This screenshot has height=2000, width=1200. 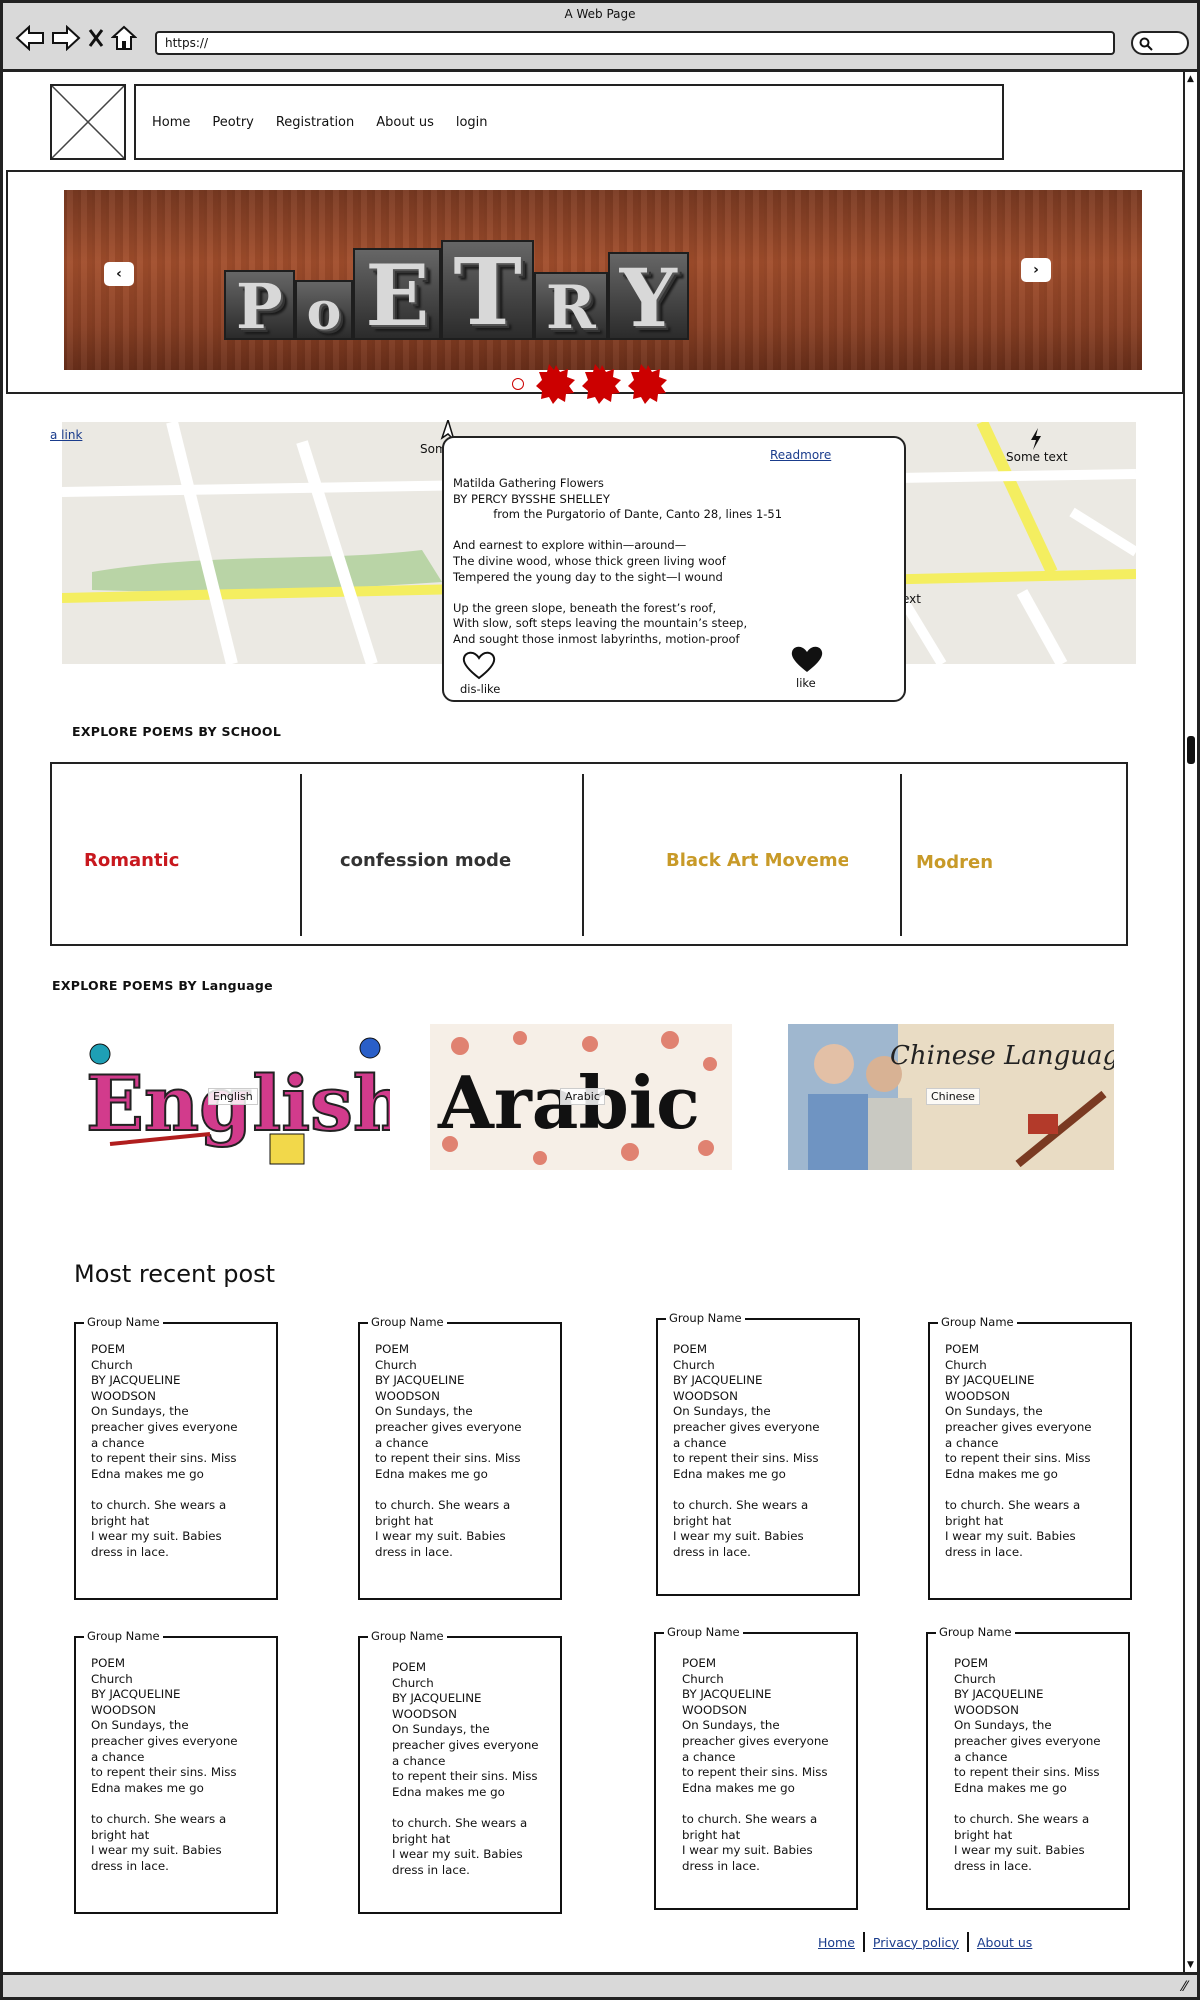 I want to click on language-label-chinese: Chinese, so click(x=953, y=1096).